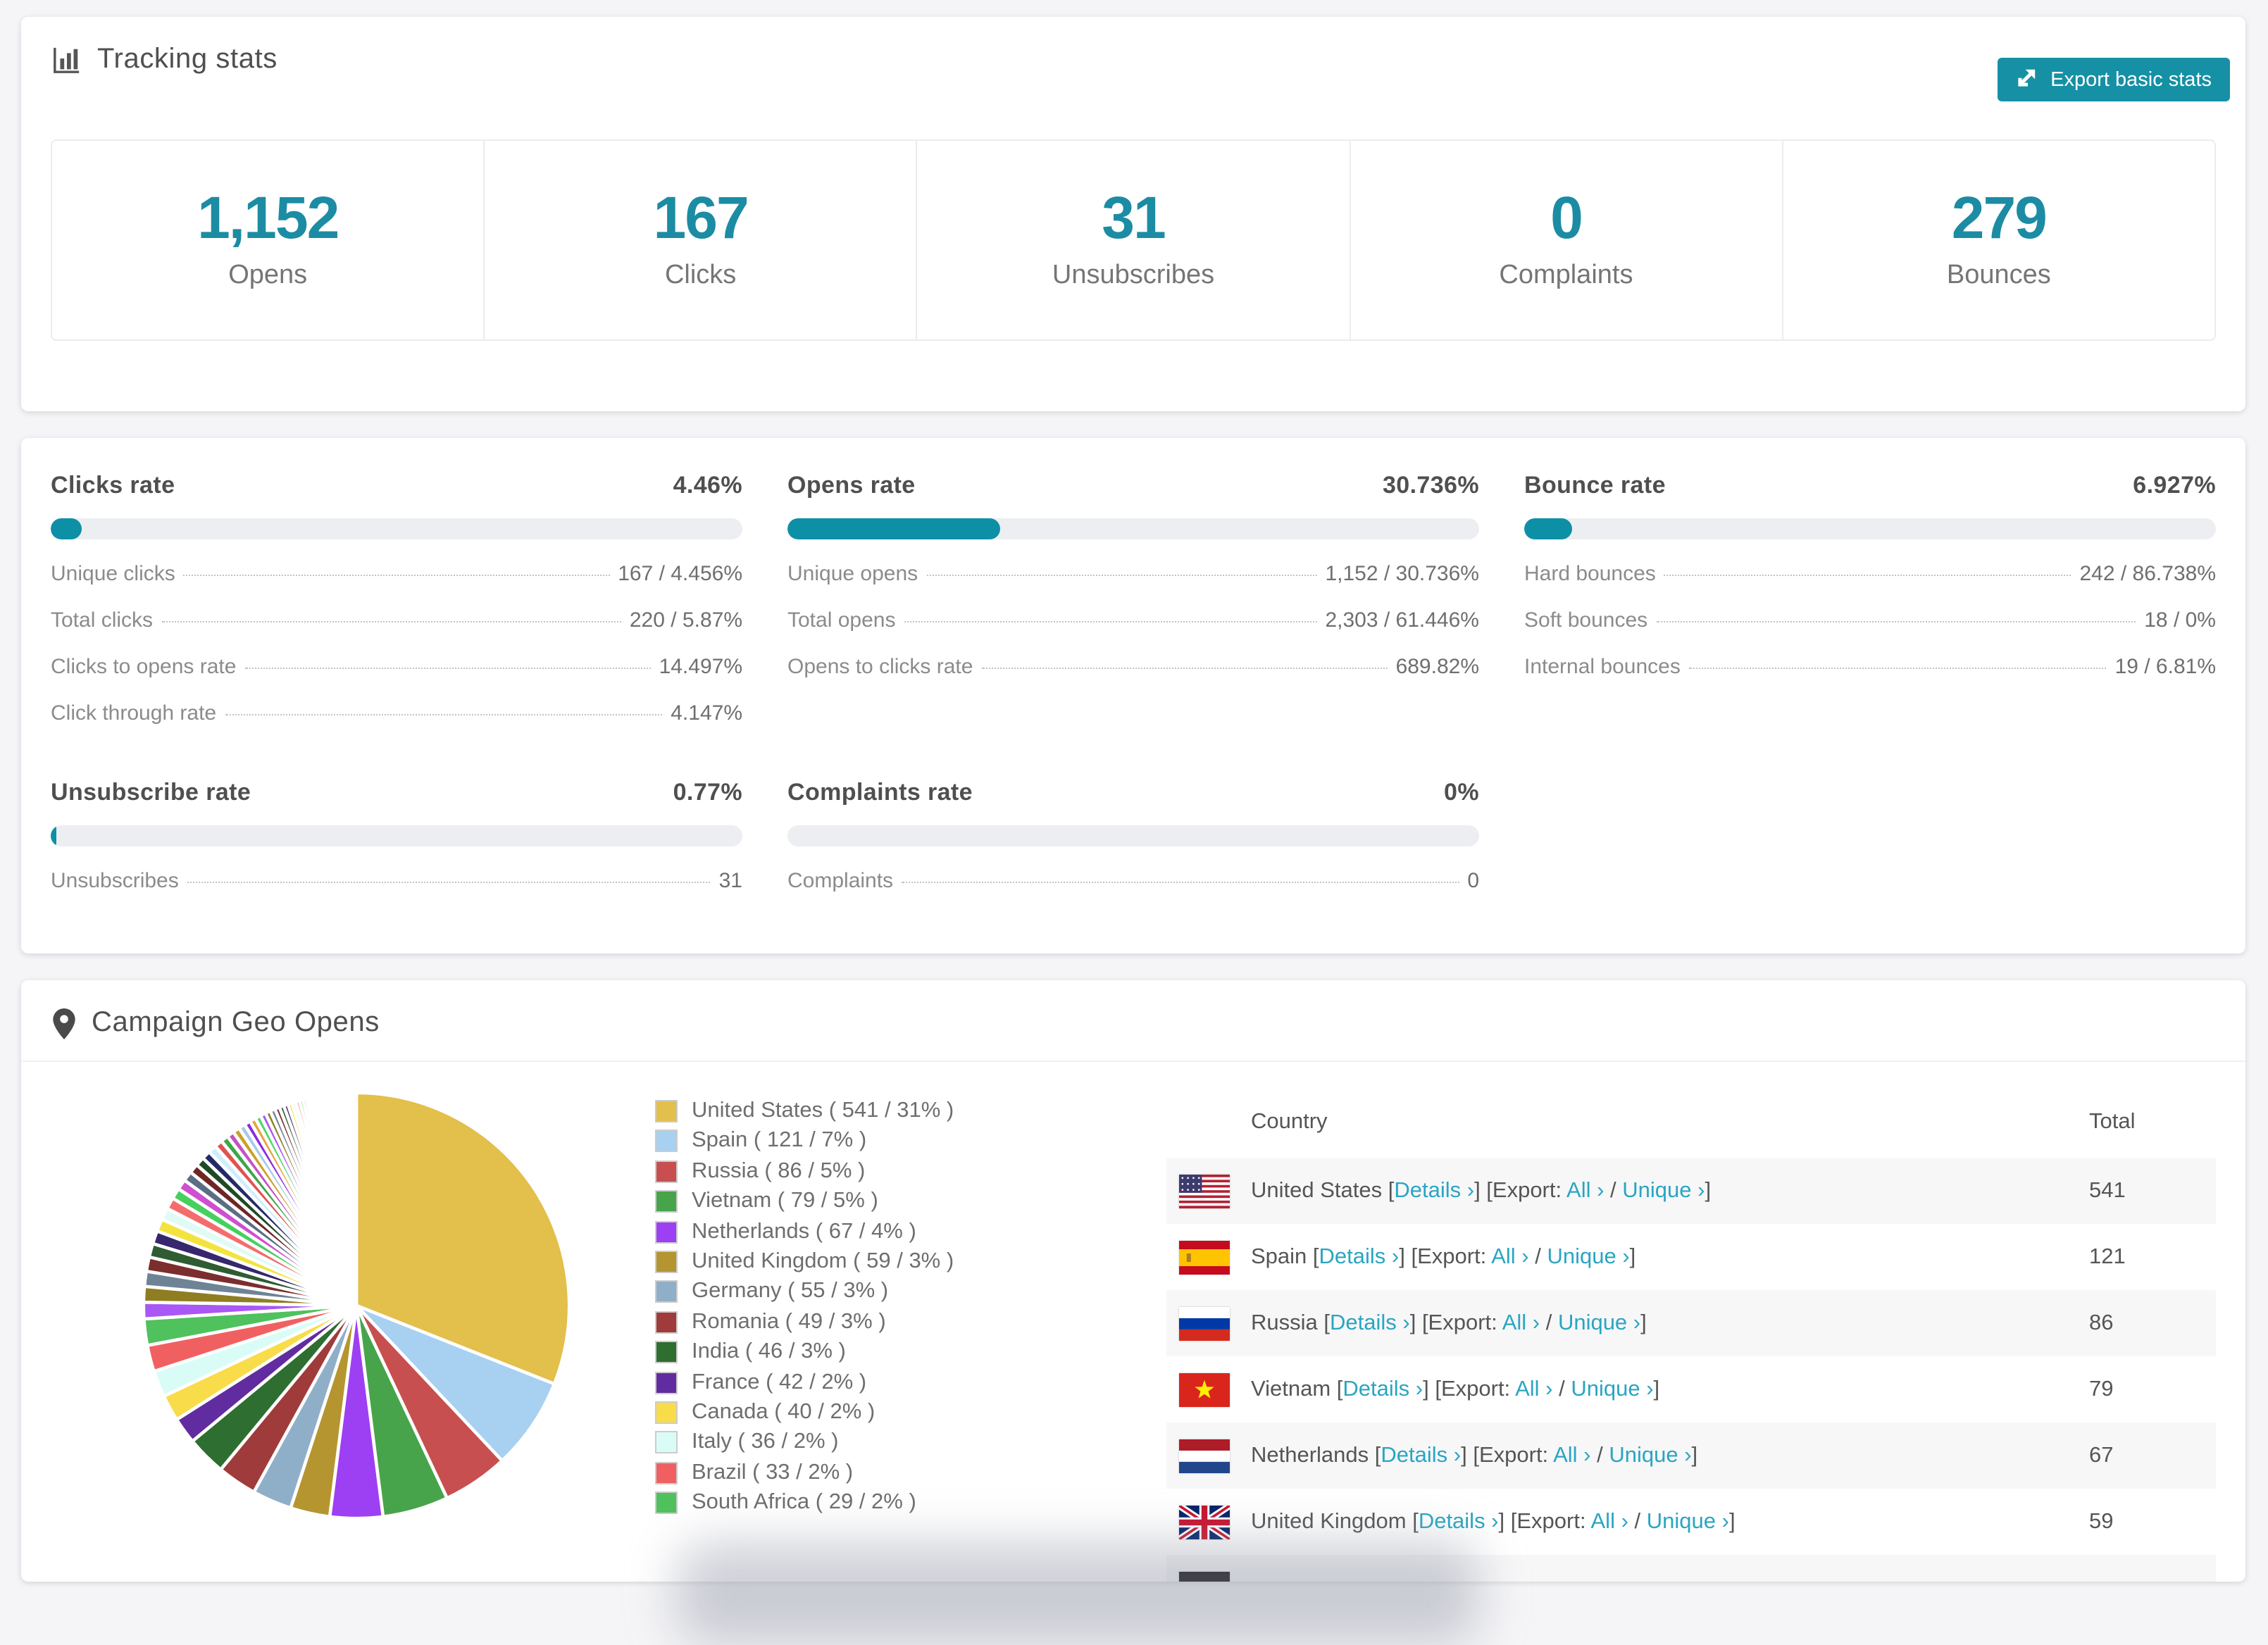 Image resolution: width=2268 pixels, height=1645 pixels. Describe the element at coordinates (1332, 1521) in the screenshot. I see `country-name: United Kingdom` at that location.